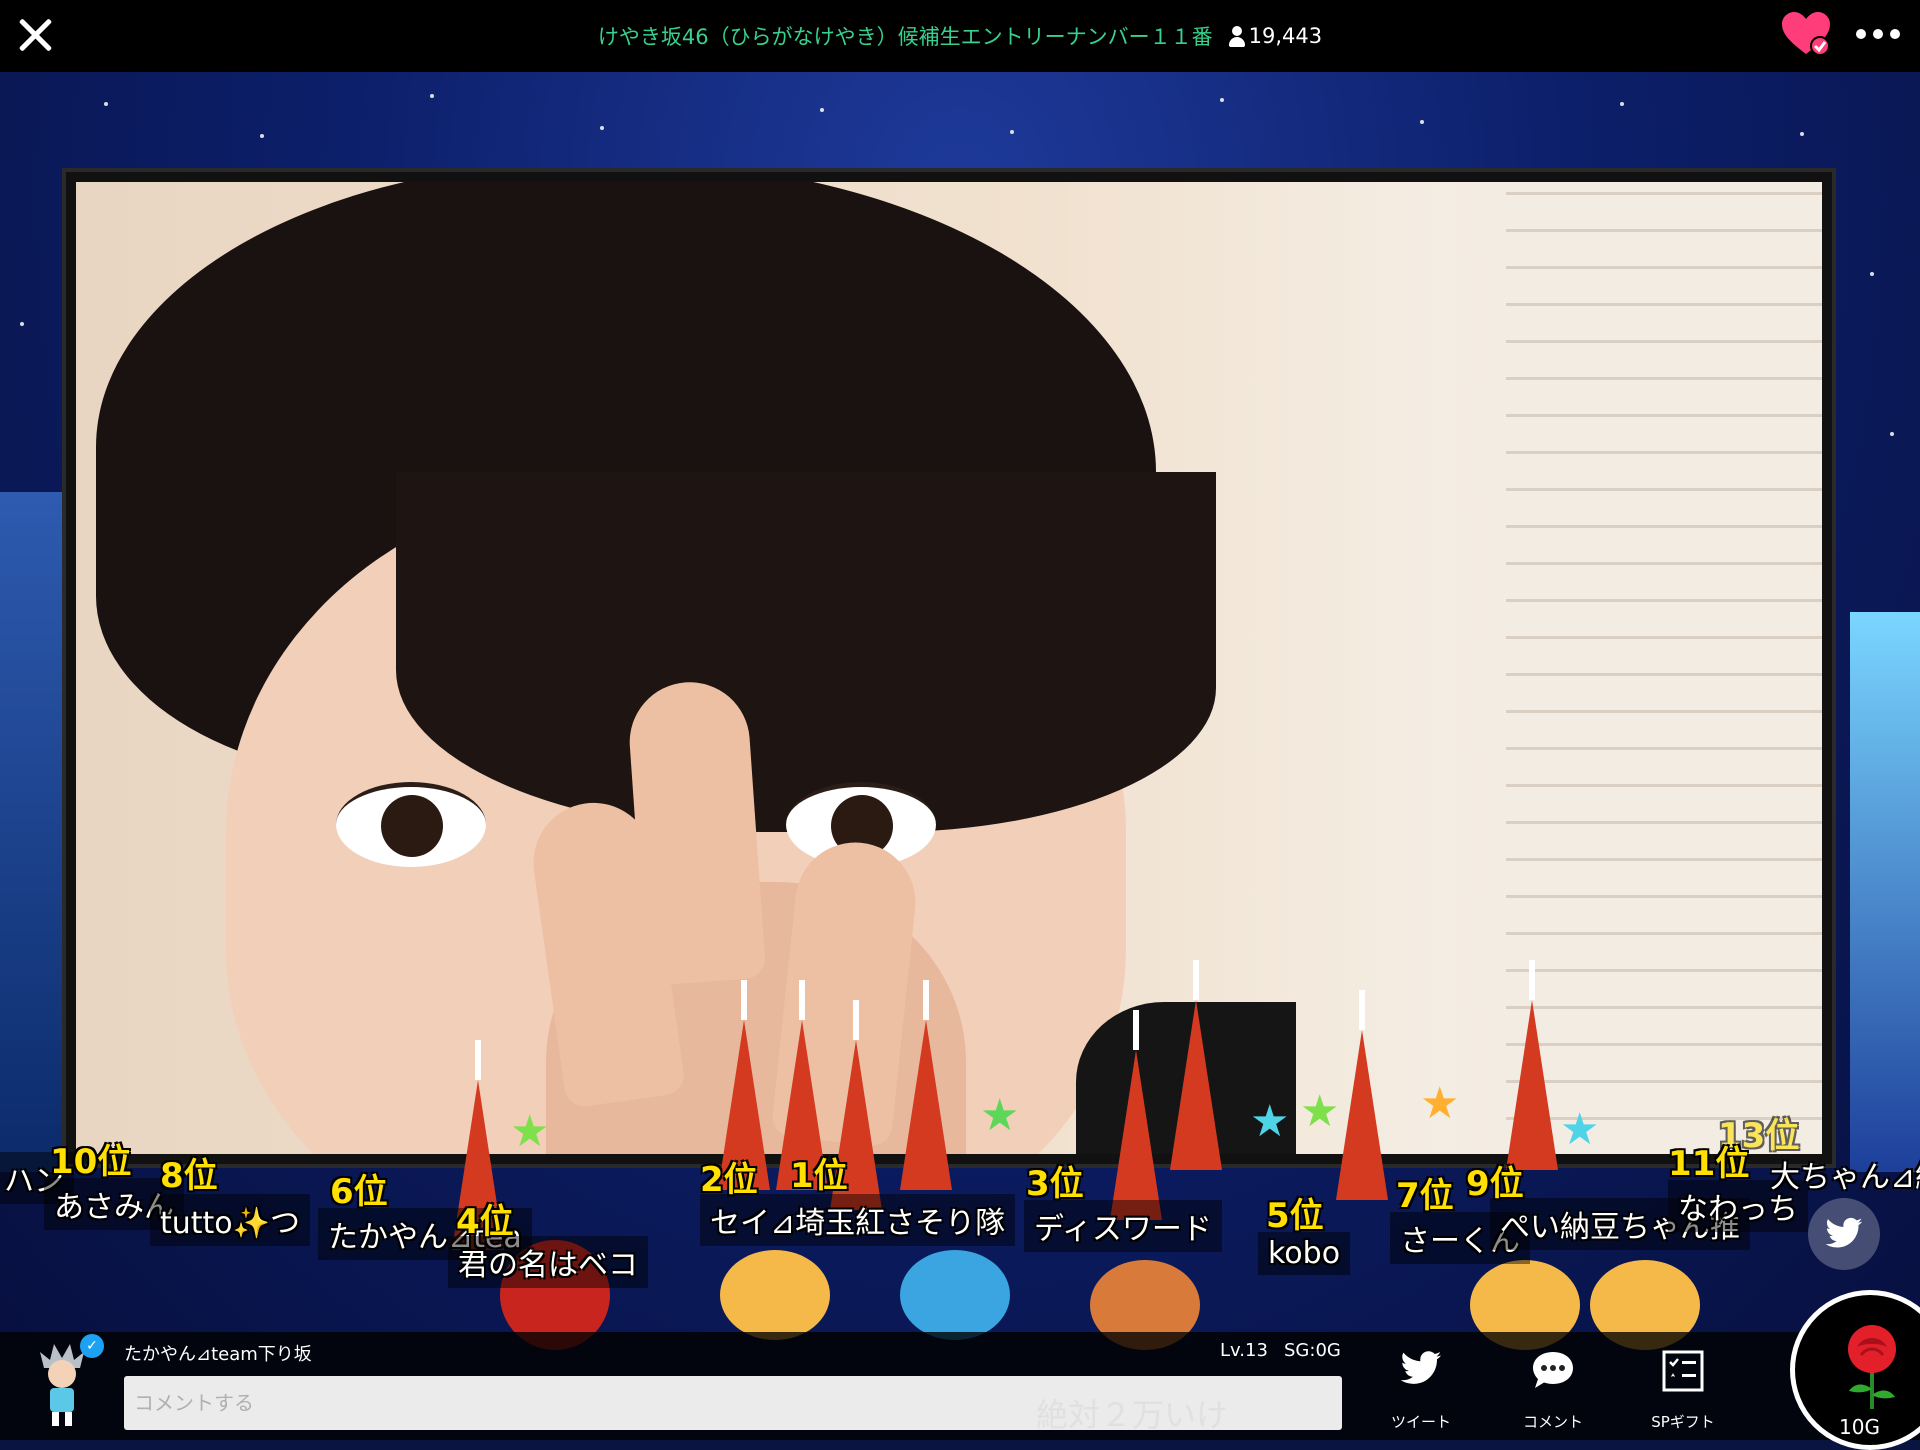  Describe the element at coordinates (858, 1220) in the screenshot. I see `ranking-name: セイ⊿埼玉紅さそり隊` at that location.